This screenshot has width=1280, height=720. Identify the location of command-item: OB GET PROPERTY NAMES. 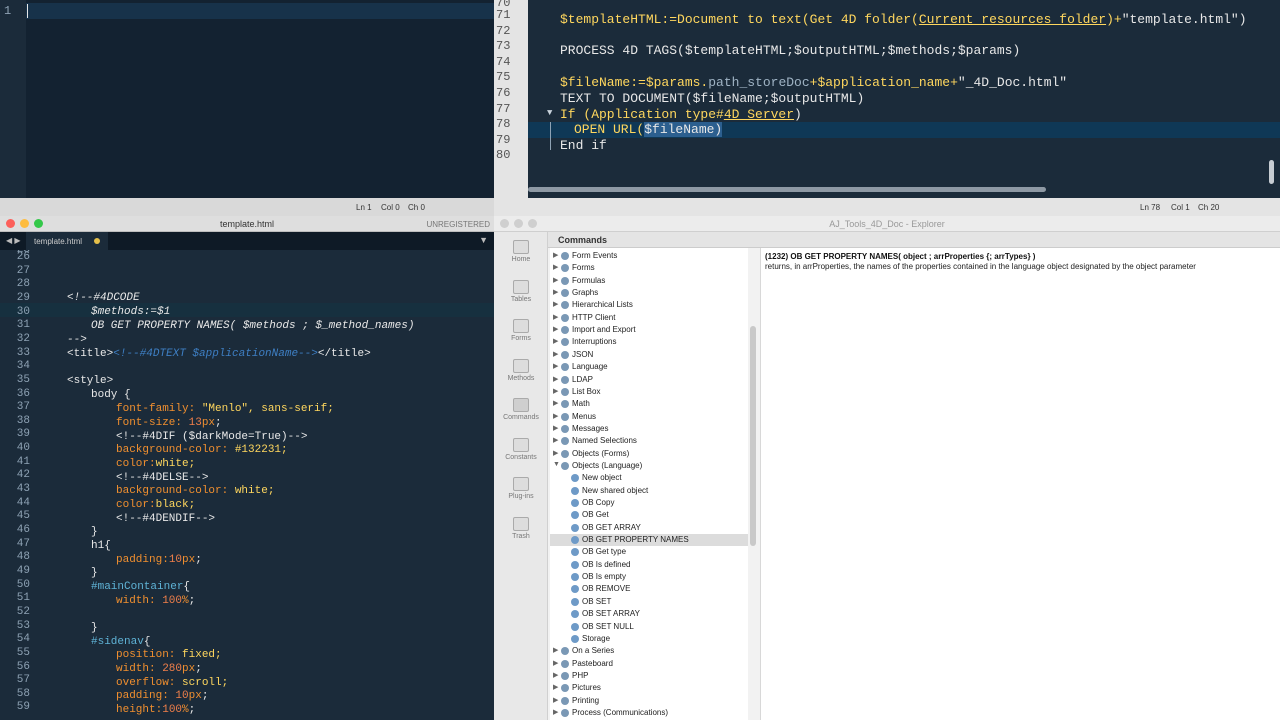
(649, 540).